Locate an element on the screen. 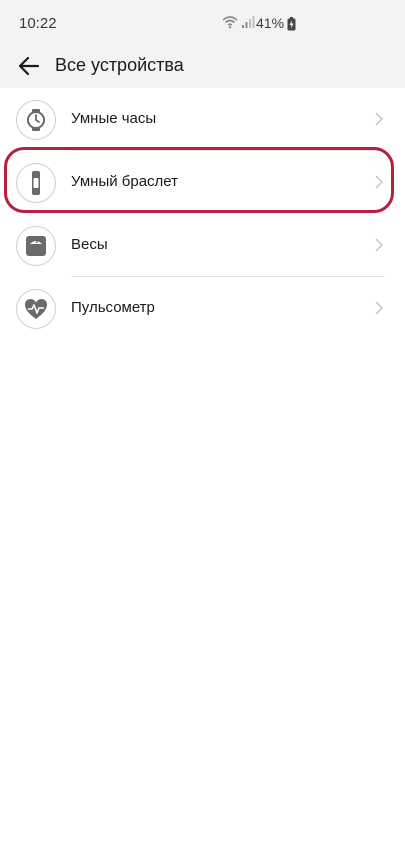  device-item-heart-rate-monitor: Пульсометр is located at coordinates (202, 308).